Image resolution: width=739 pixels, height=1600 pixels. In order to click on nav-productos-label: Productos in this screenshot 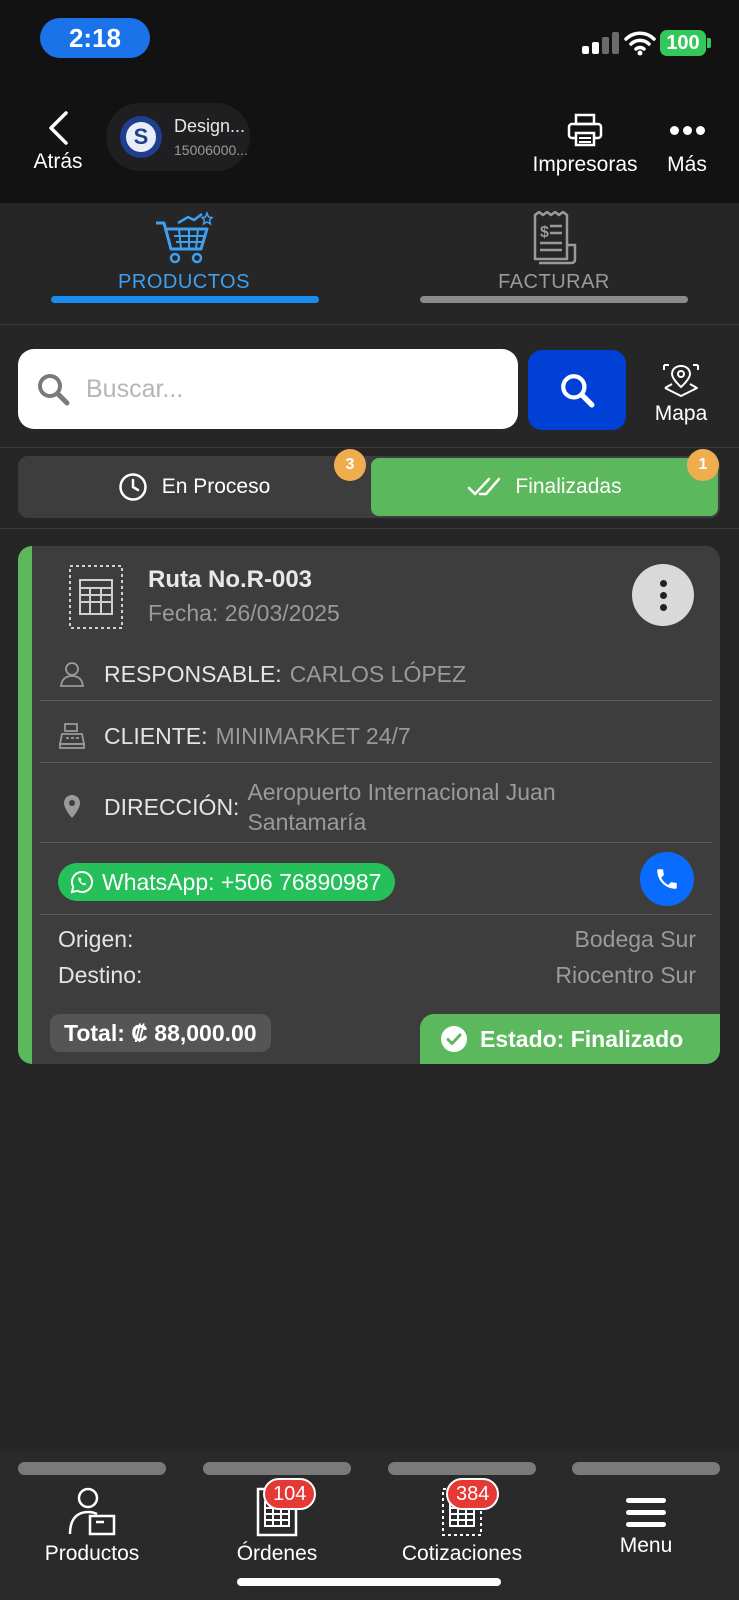, I will do `click(92, 1553)`.